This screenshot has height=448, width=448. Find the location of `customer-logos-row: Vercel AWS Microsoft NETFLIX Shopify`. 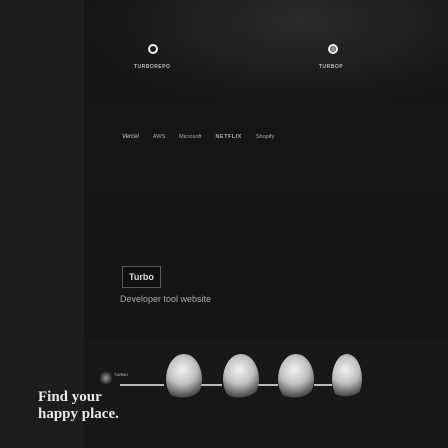

customer-logos-row: Vercel AWS Microsoft NETFLIX Shopify is located at coordinates (282, 137).